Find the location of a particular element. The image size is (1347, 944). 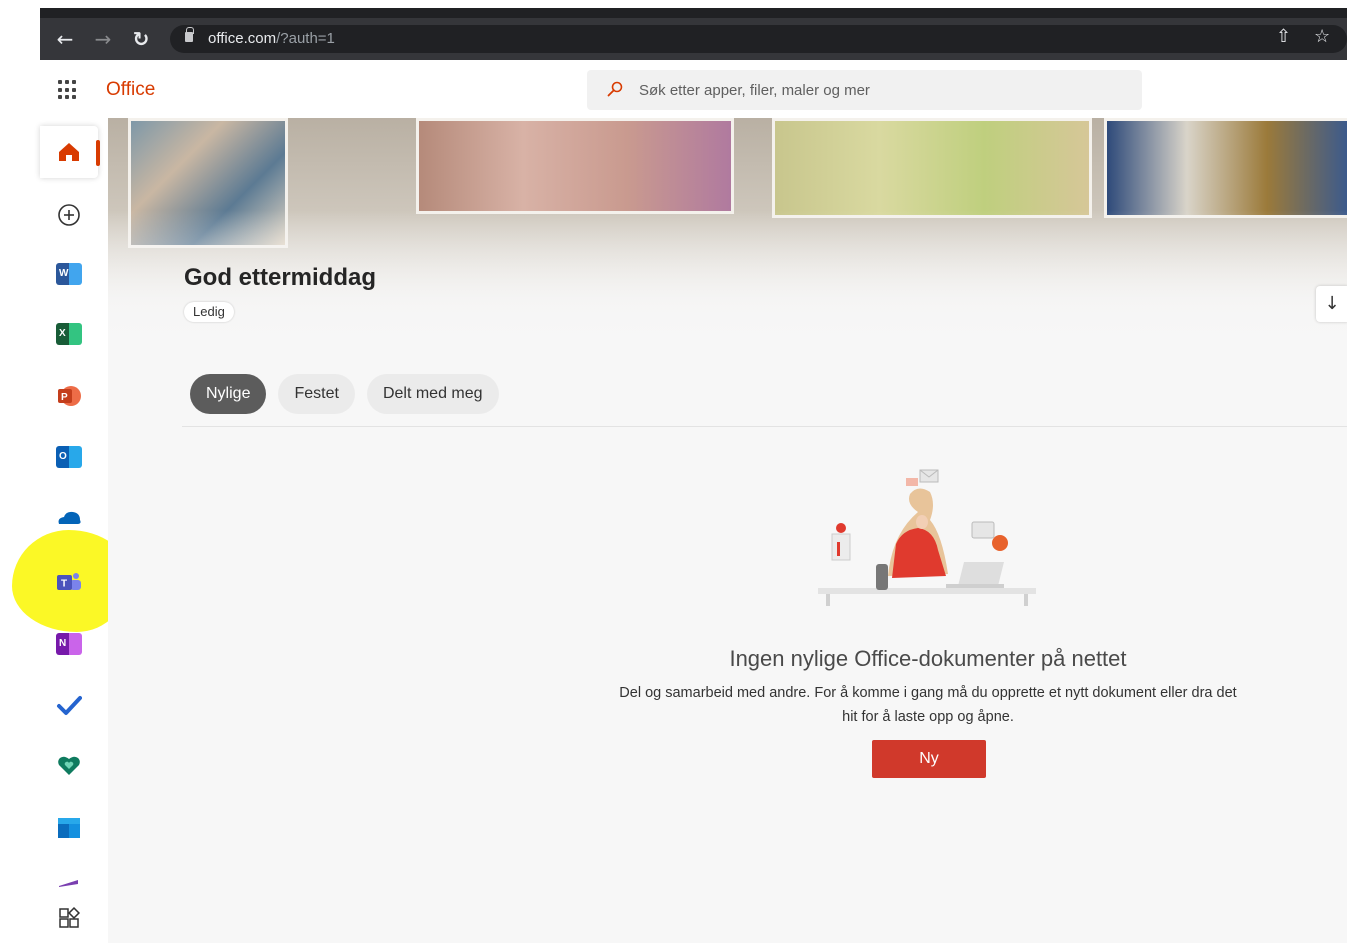

rail-excel: X is located at coordinates (69, 334).